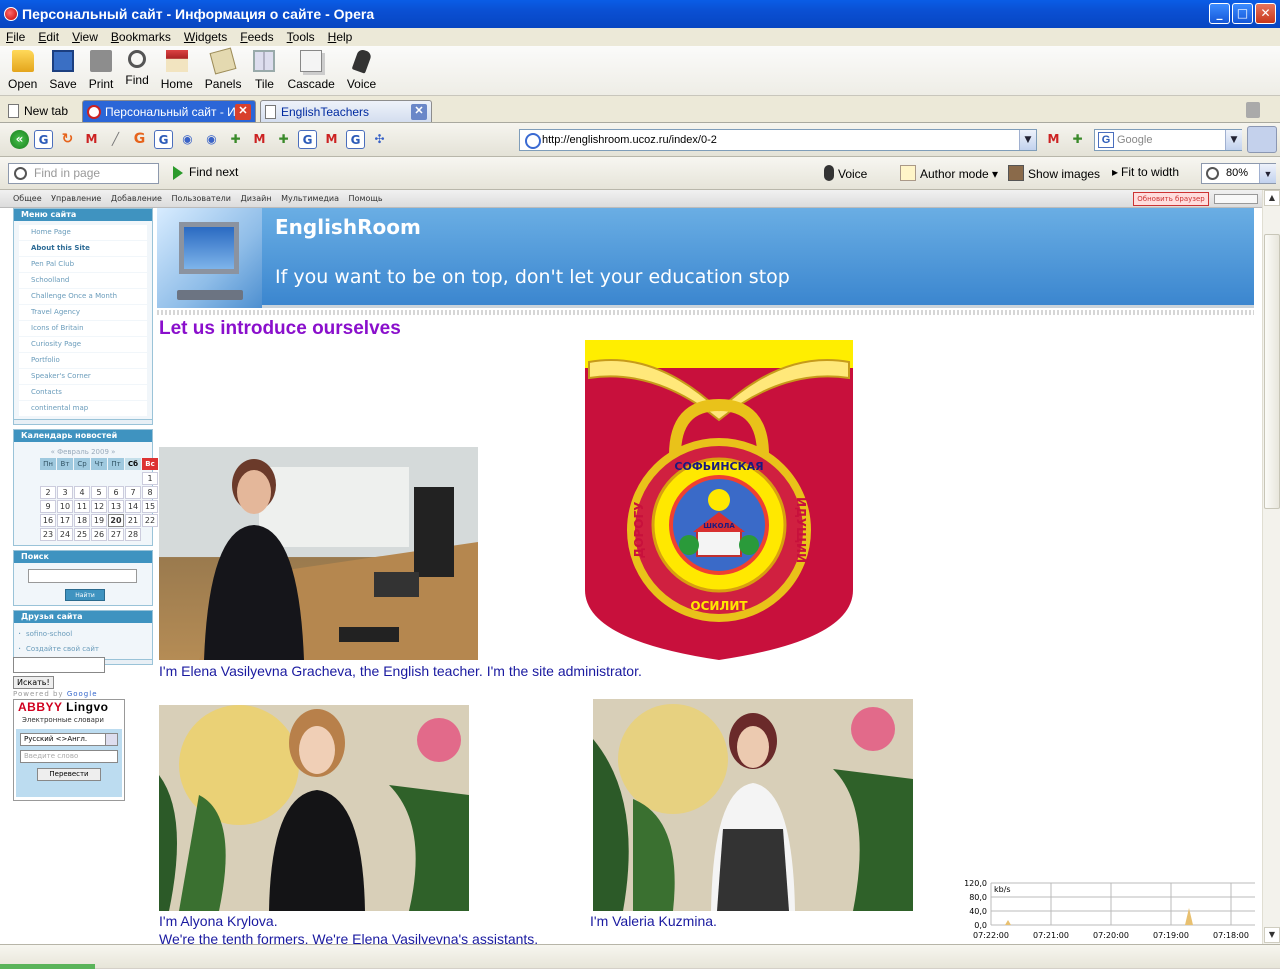  Describe the element at coordinates (22, 68) in the screenshot. I see `open-button: Open` at that location.